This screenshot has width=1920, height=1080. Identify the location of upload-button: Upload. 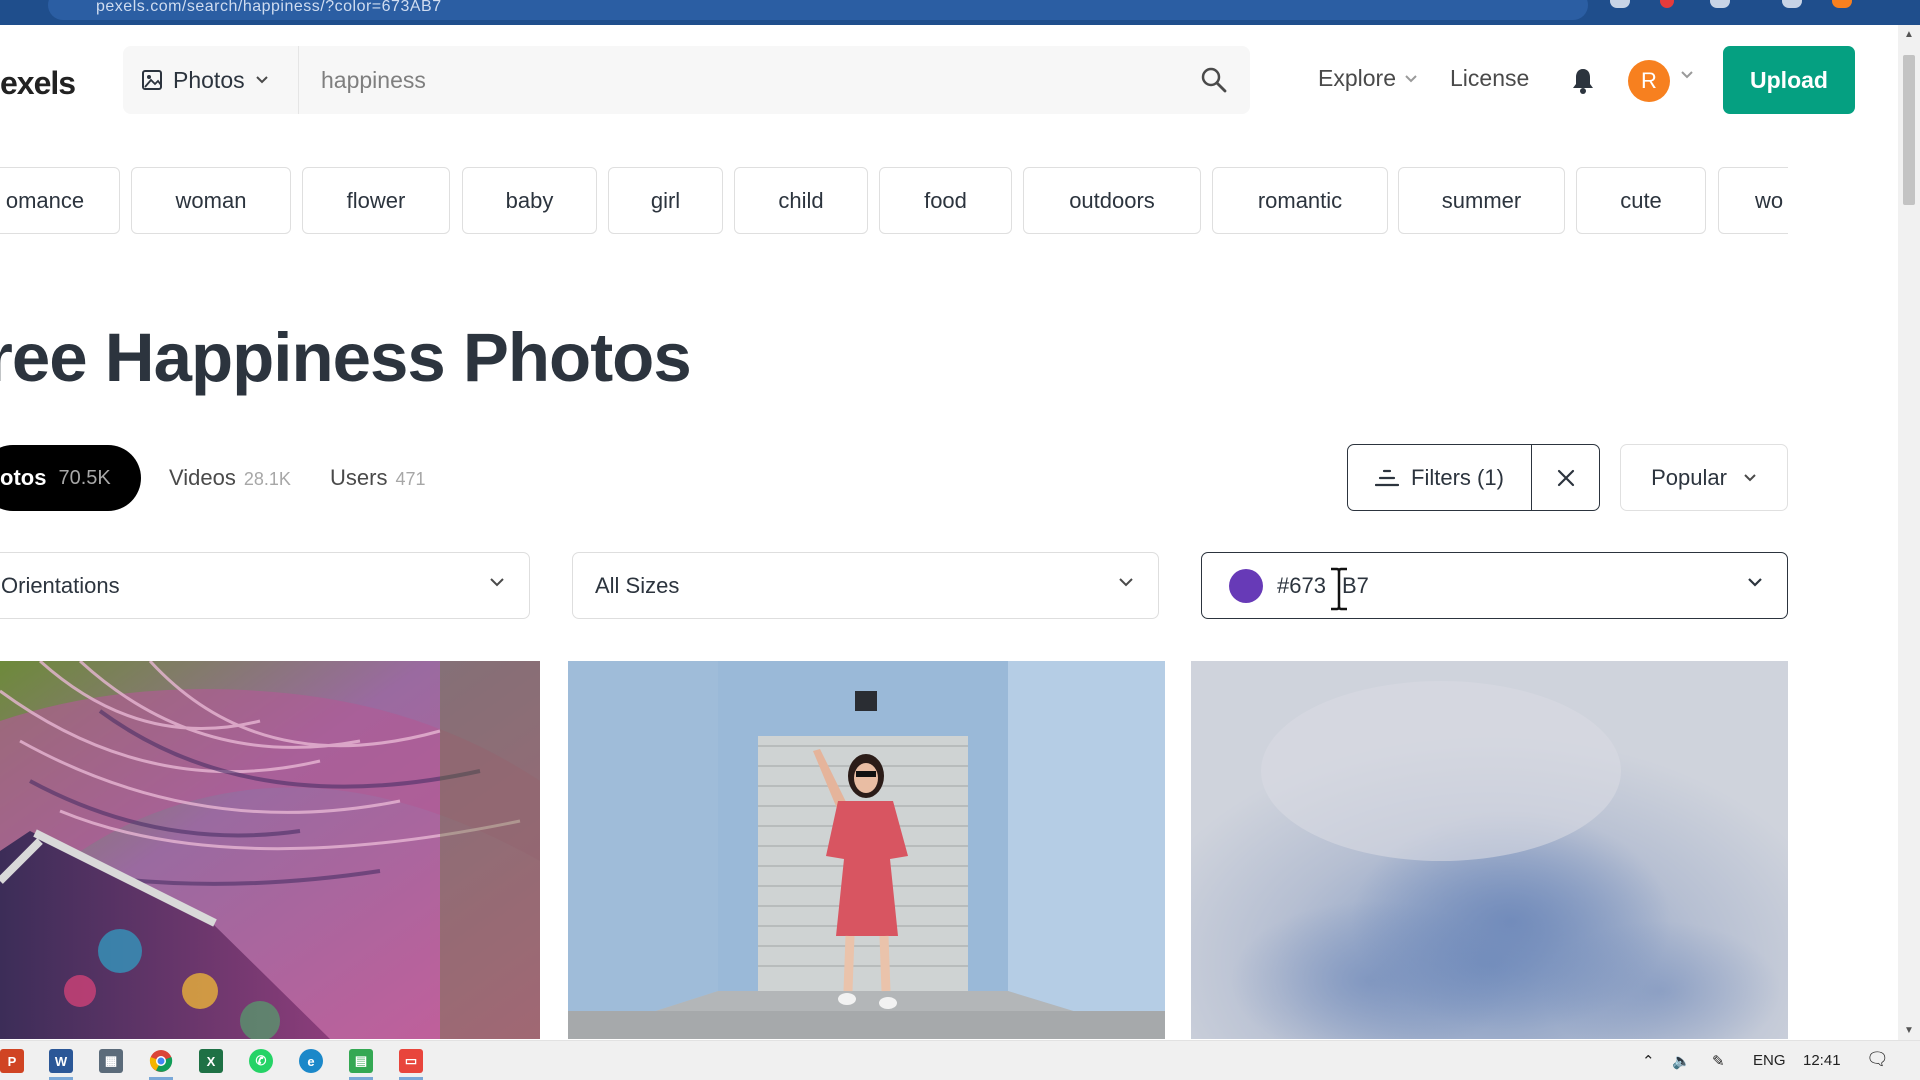
(1789, 80).